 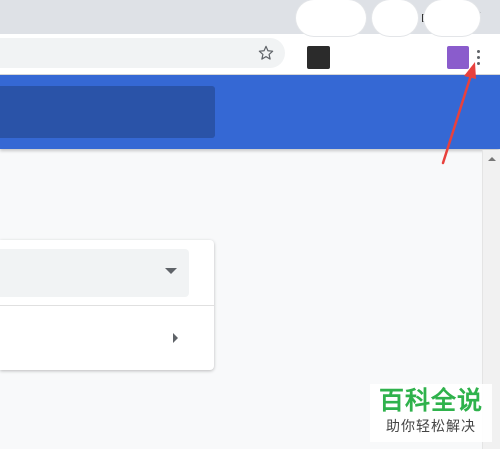 I want to click on watermark: 百科全说 助你轻松解决, so click(x=431, y=413).